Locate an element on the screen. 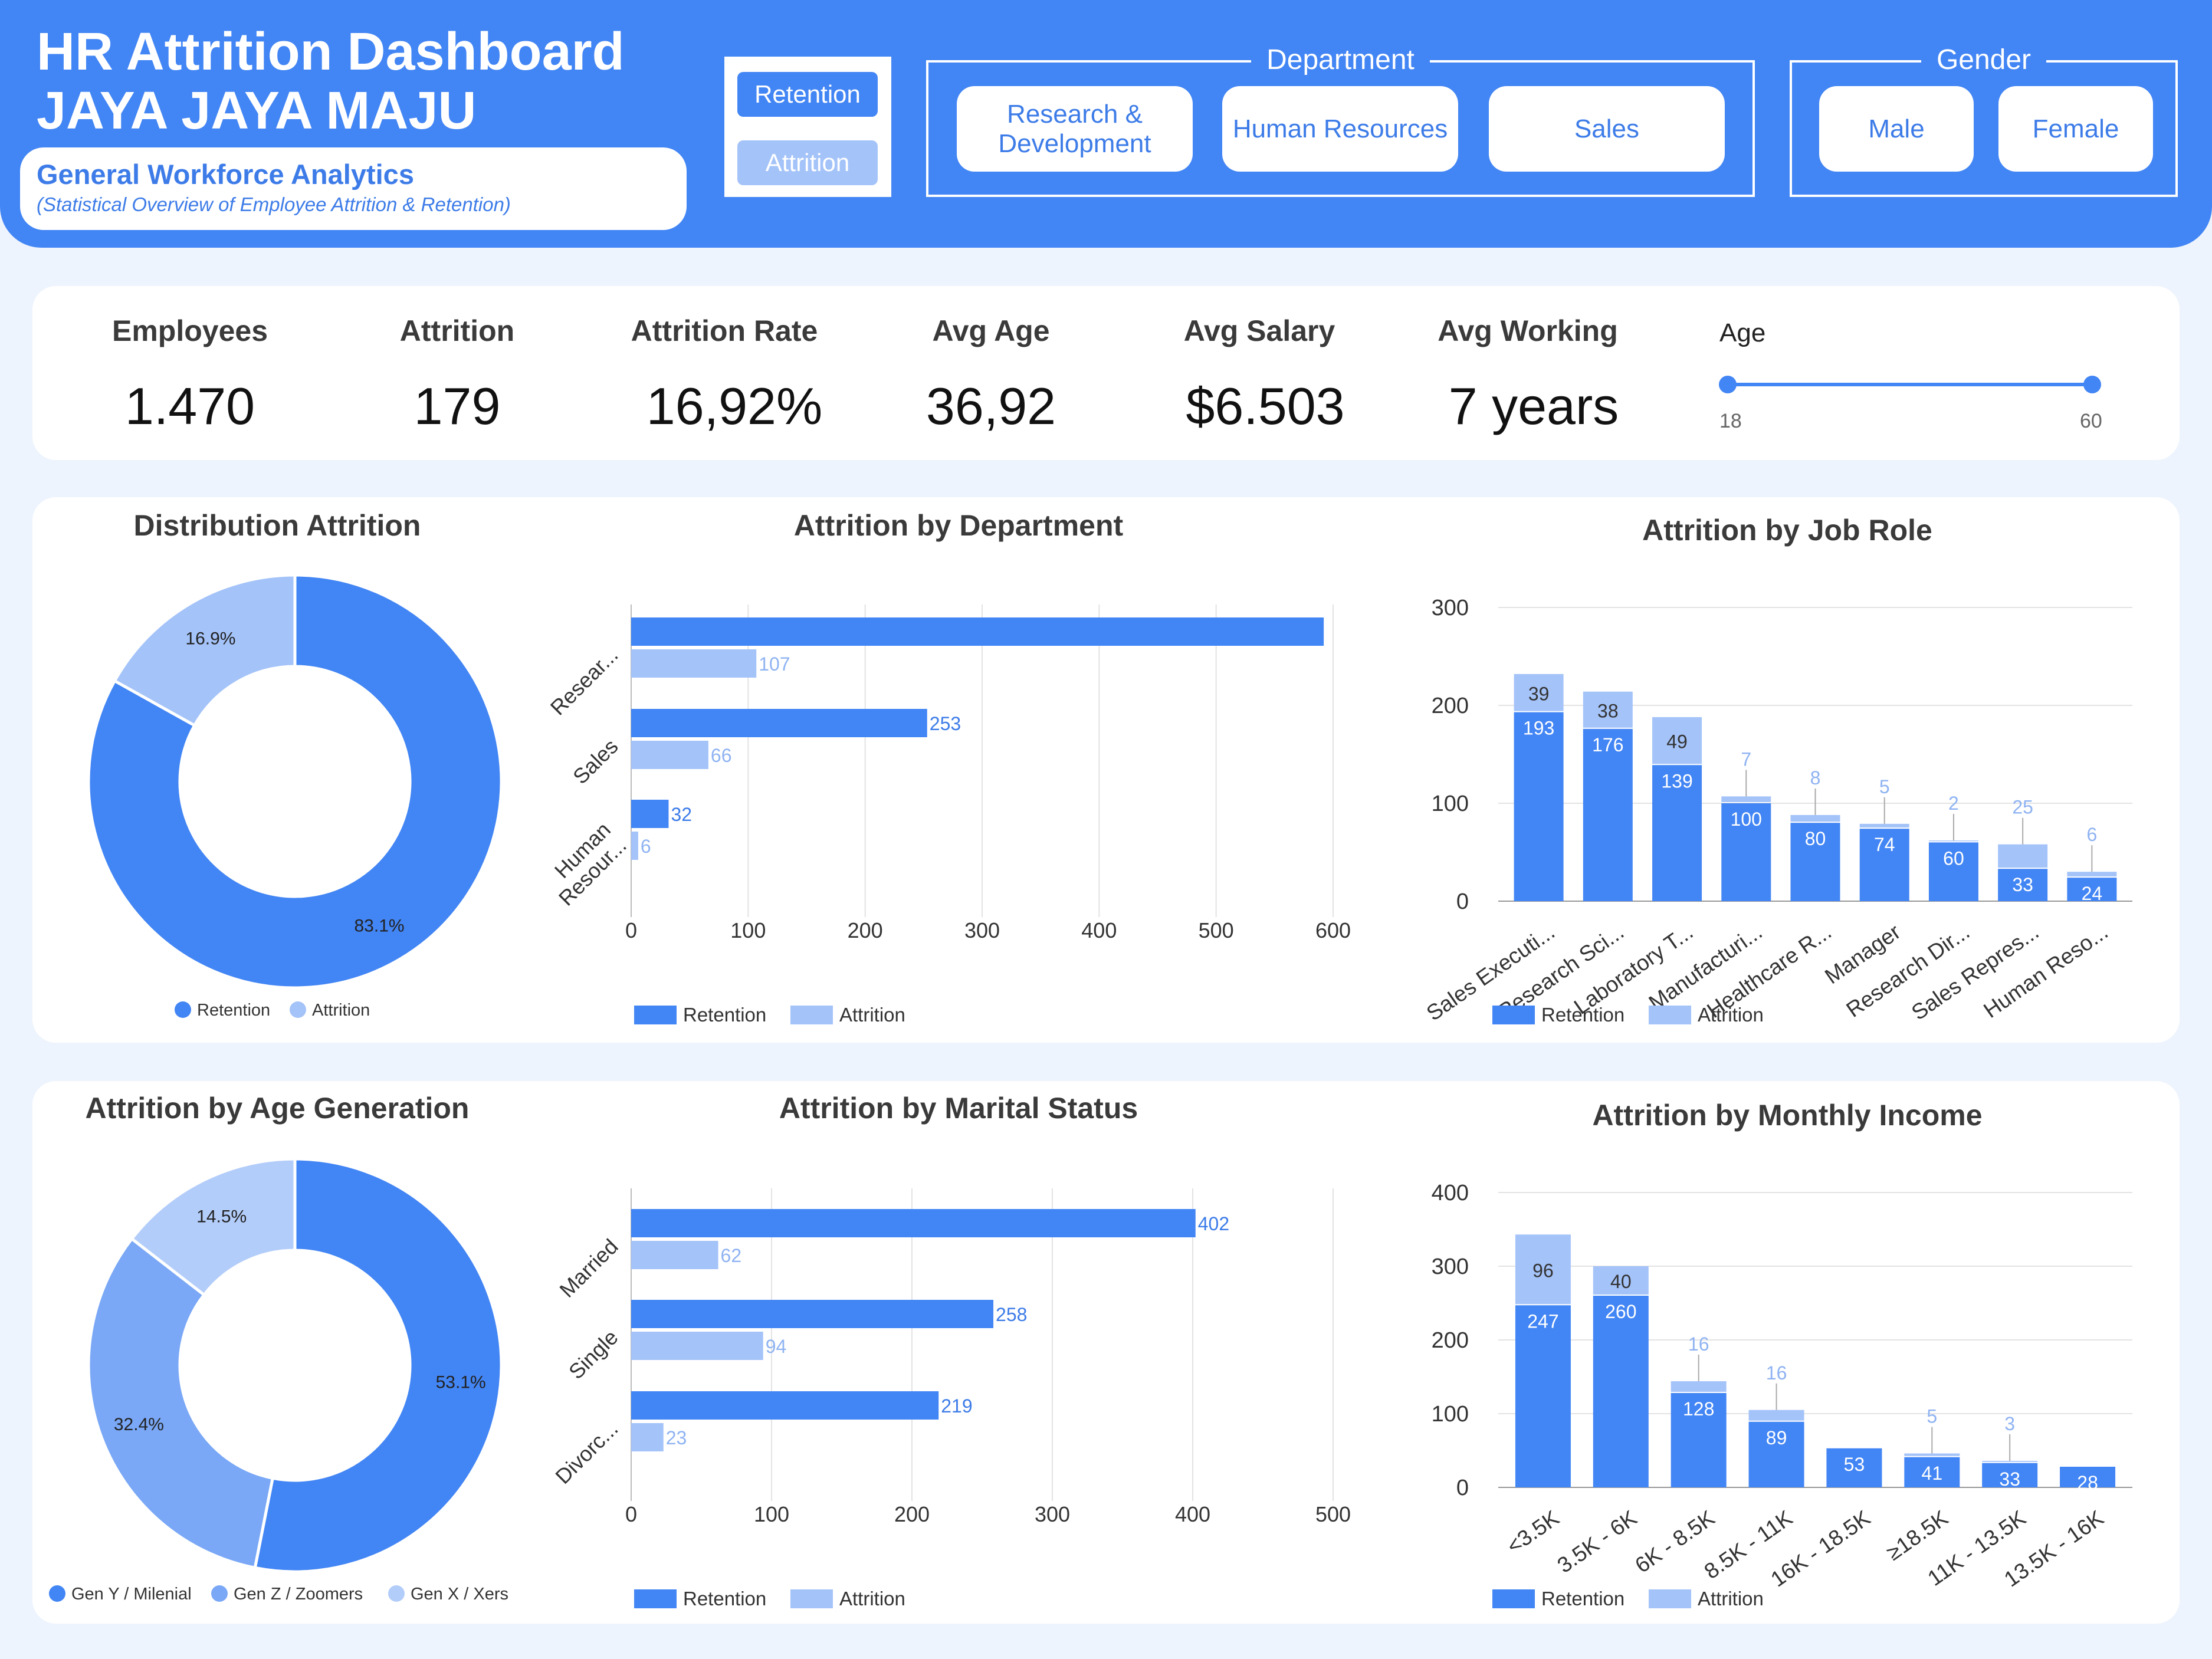 Image resolution: width=2212 pixels, height=1659 pixels. department-chart-title: Attrition by Department is located at coordinates (958, 525).